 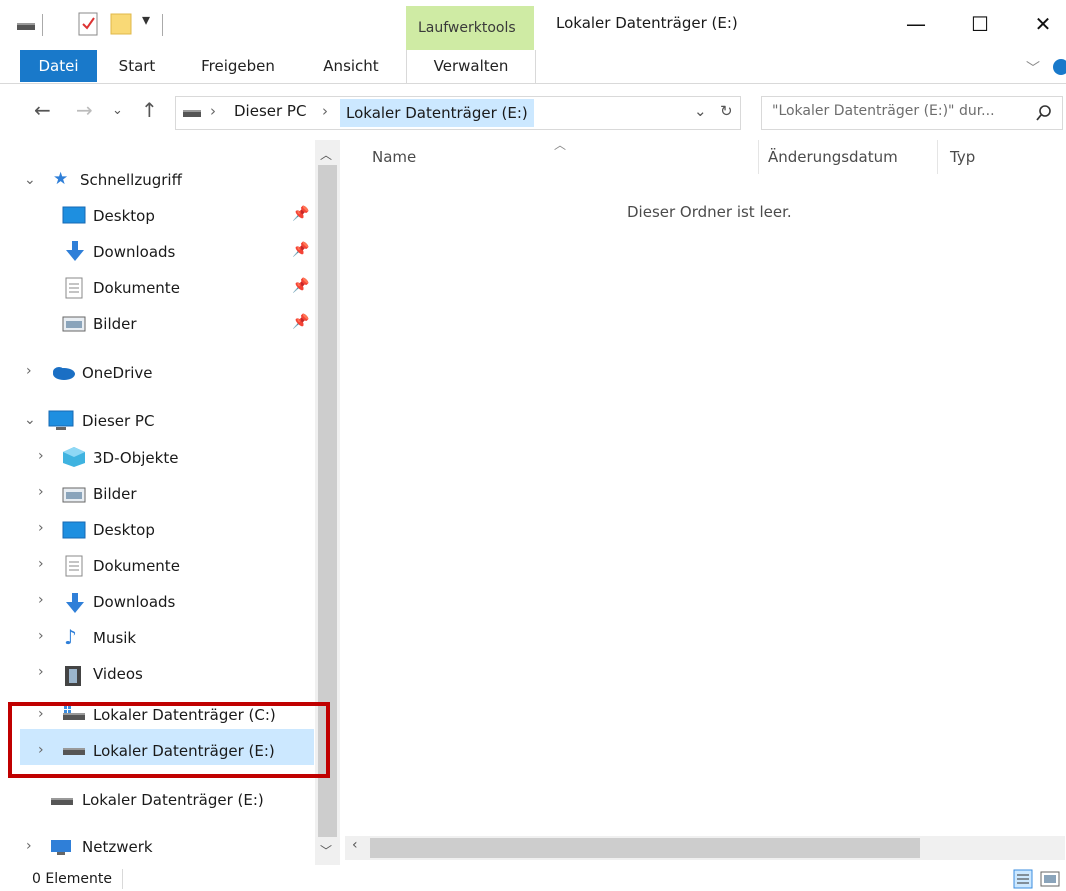 What do you see at coordinates (1023, 879) in the screenshot?
I see `details-view-icon` at bounding box center [1023, 879].